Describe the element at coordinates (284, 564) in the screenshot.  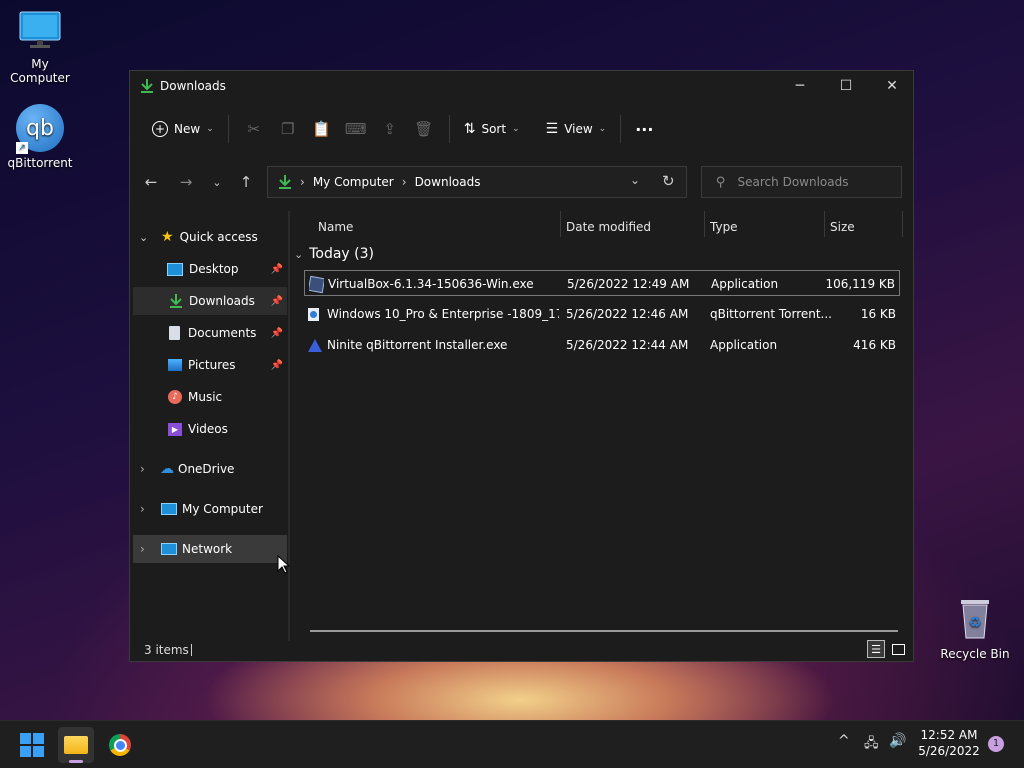
I see `mouse-cursor-icon` at that location.